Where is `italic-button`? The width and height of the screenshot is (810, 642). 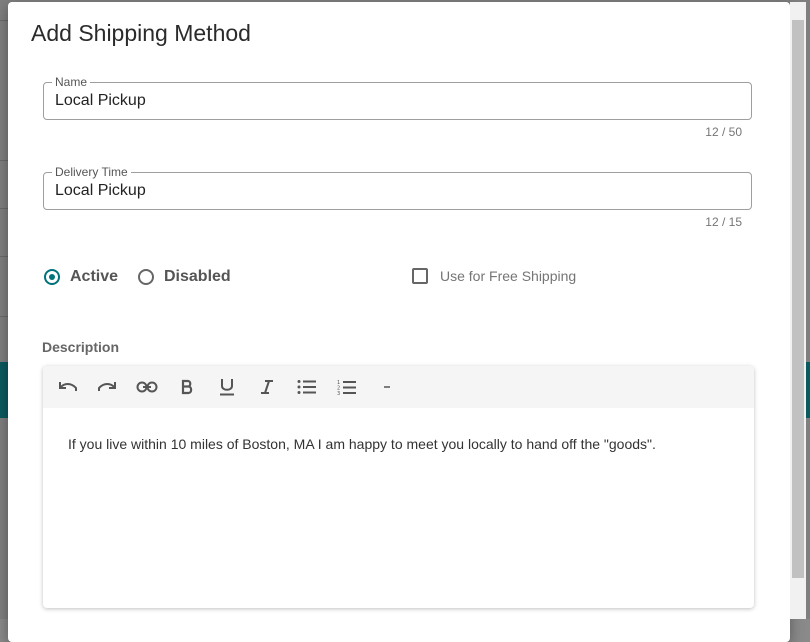
italic-button is located at coordinates (267, 387).